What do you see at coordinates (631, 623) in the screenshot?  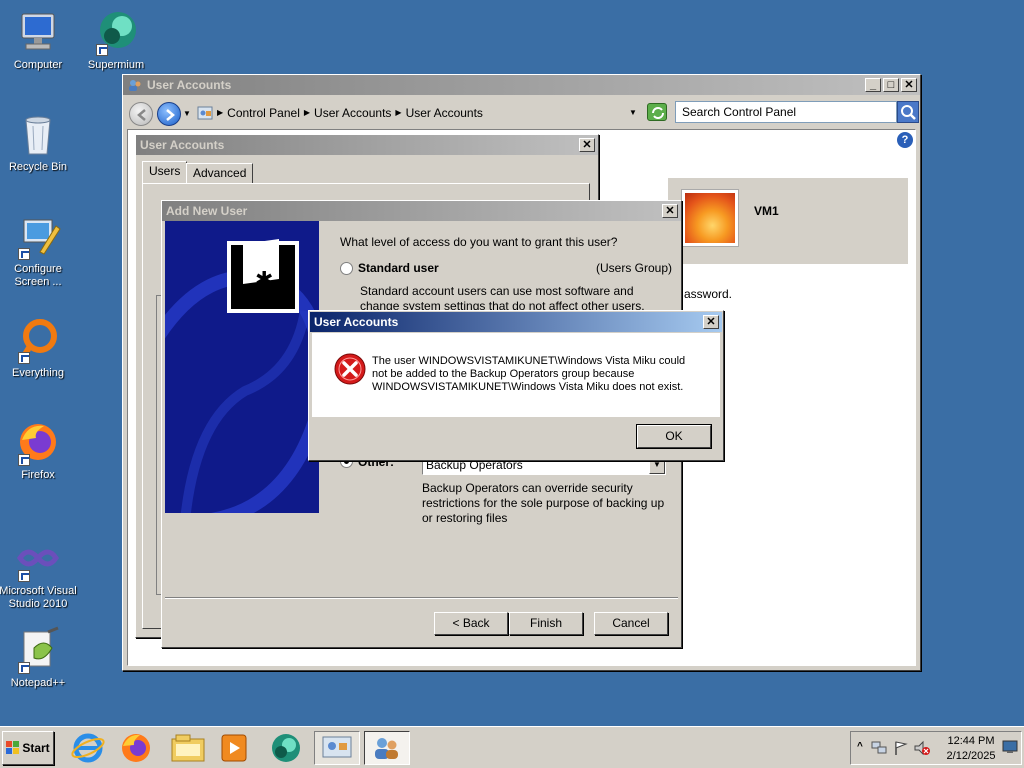 I see `cancel-button: Cancel` at bounding box center [631, 623].